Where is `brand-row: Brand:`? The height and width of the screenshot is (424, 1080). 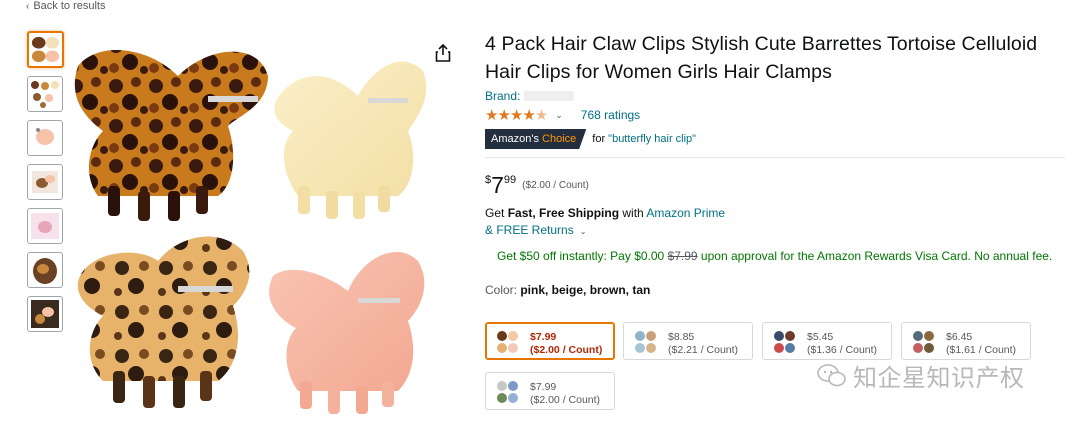
brand-row: Brand: is located at coordinates (775, 96).